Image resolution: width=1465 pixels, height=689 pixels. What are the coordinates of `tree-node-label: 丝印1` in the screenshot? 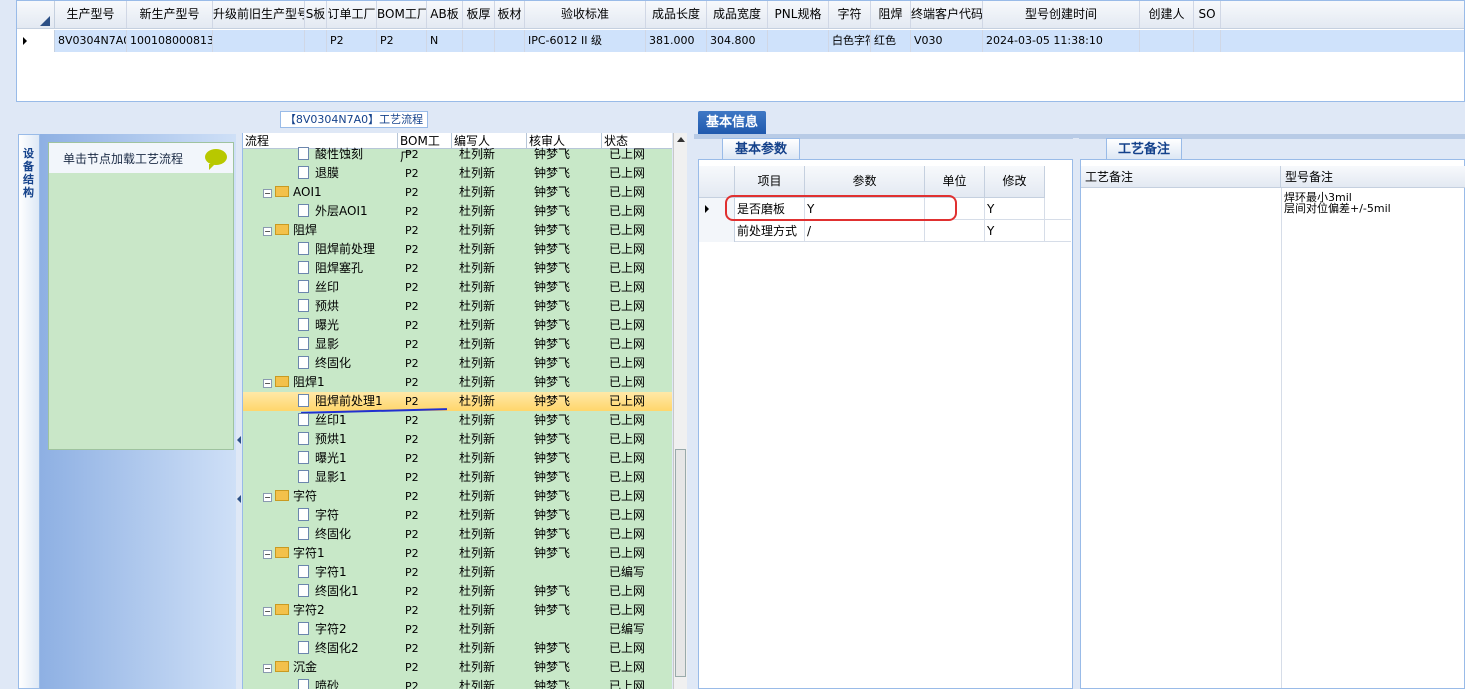 It's located at (322, 420).